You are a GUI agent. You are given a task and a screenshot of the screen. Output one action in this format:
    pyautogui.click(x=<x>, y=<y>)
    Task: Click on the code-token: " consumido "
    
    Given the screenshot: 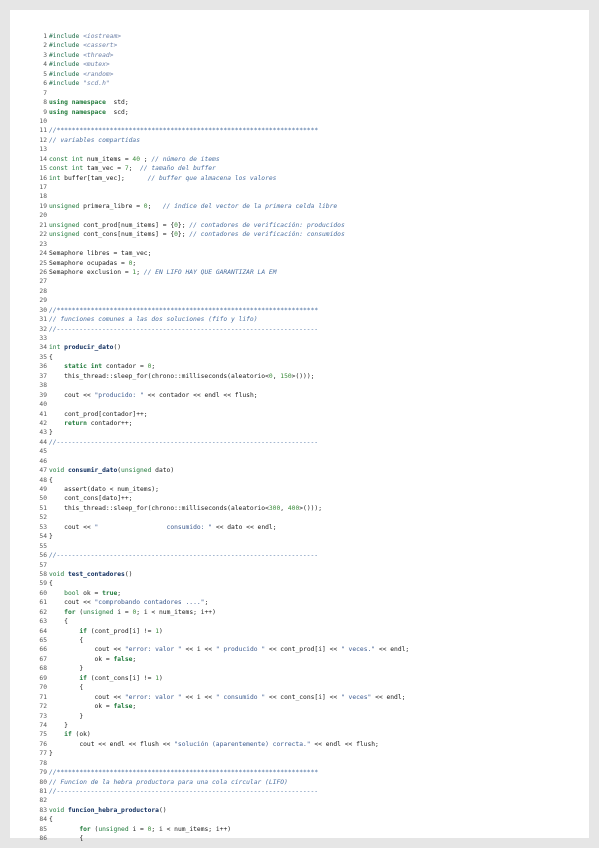 What is the action you would take?
    pyautogui.click(x=240, y=697)
    